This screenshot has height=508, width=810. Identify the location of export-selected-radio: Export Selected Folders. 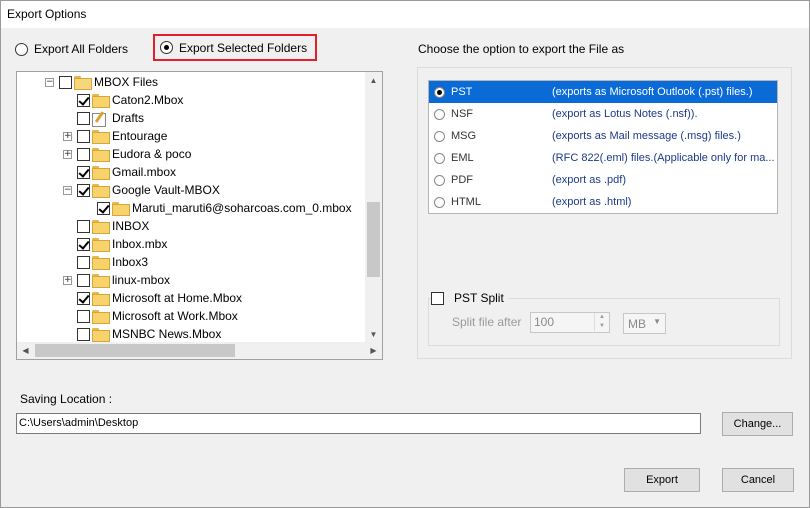
(235, 47).